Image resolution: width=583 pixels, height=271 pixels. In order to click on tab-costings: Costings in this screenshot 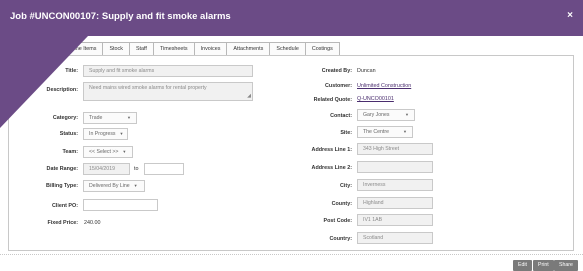, I will do `click(322, 49)`.